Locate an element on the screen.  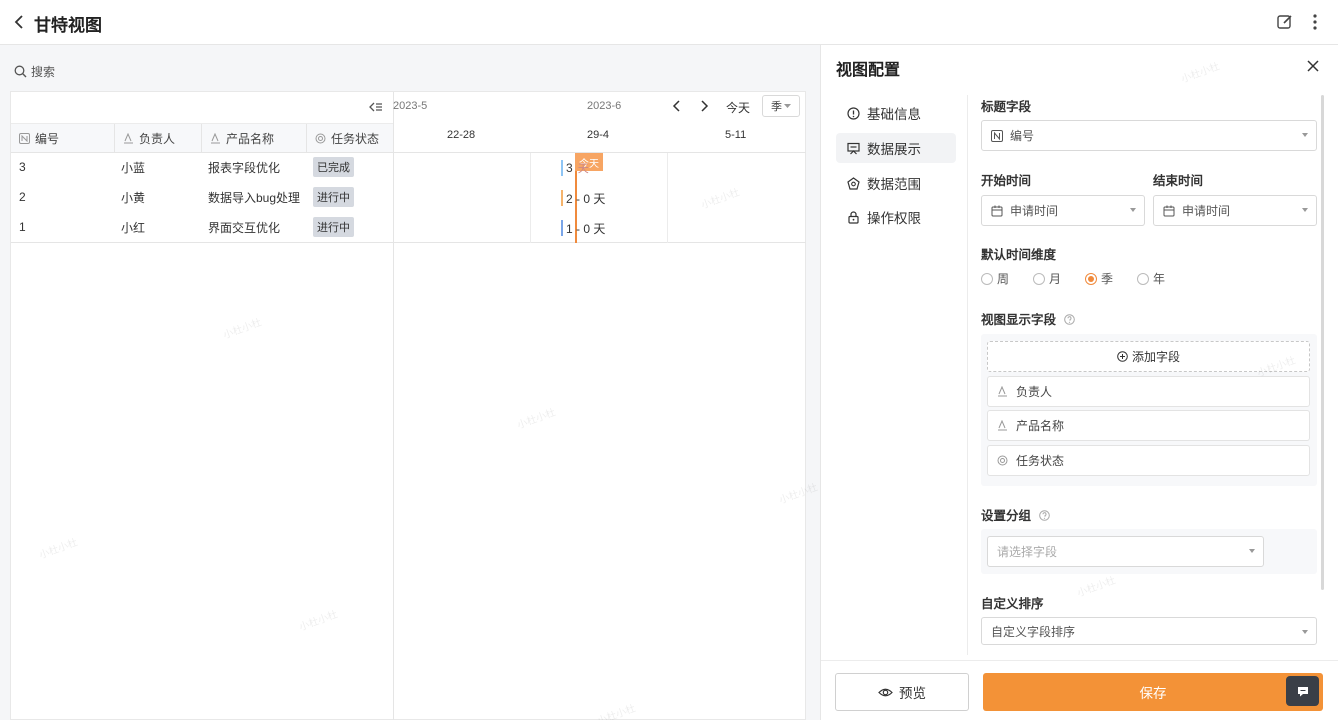
start-time-select: 申请时间 is located at coordinates (1063, 210).